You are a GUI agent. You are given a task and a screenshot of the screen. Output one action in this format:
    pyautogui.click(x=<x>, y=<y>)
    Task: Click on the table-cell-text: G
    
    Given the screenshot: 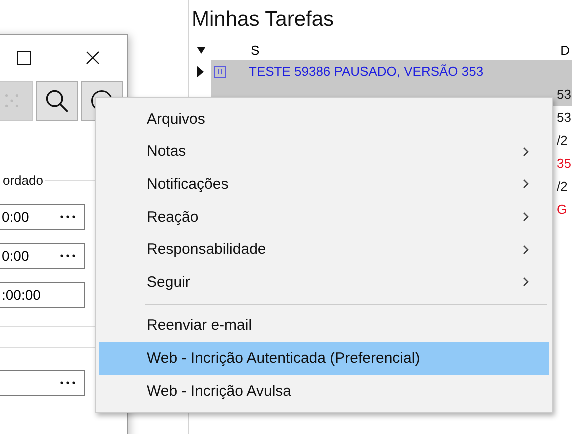 What is the action you would take?
    pyautogui.click(x=562, y=209)
    